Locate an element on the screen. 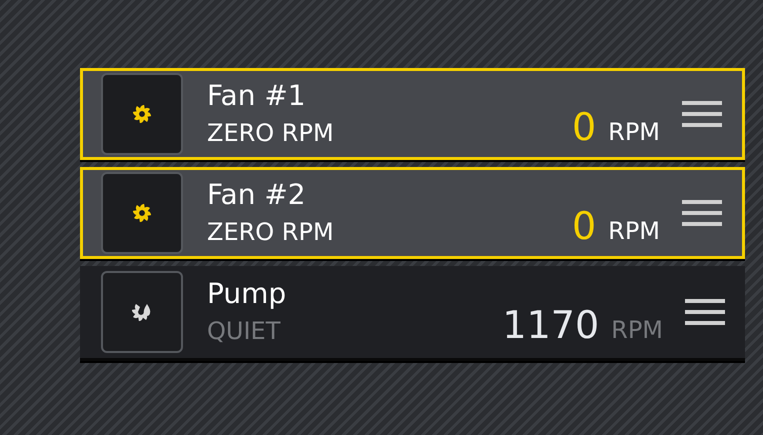 This screenshot has height=435, width=763. device-name: Fan #2 is located at coordinates (257, 195).